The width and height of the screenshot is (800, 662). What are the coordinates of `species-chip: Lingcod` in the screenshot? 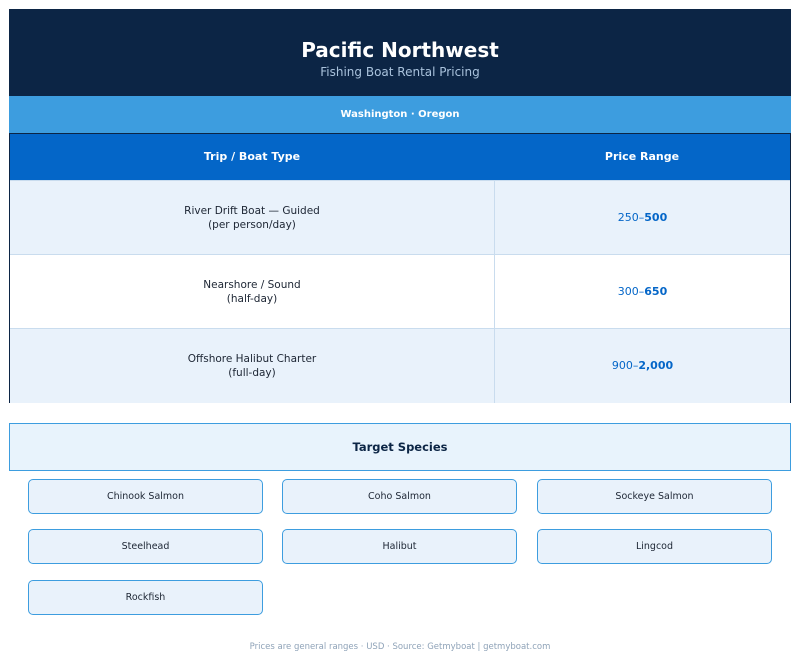 It's located at (654, 546).